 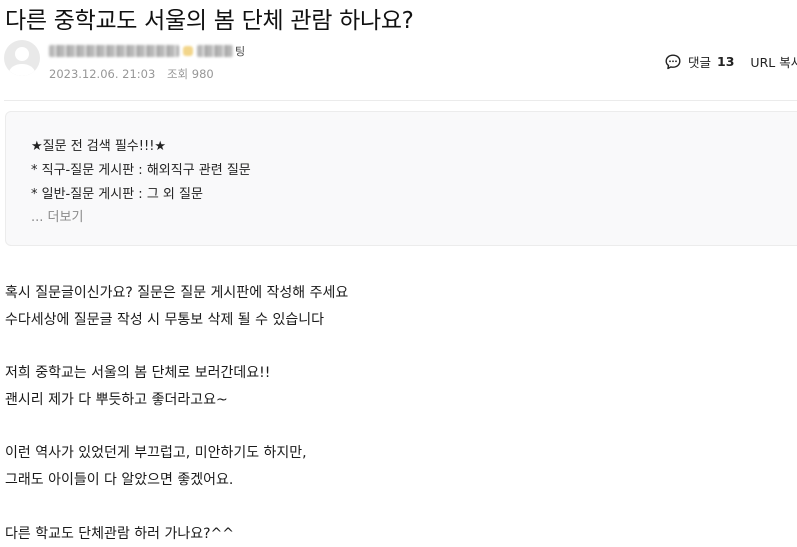 I want to click on member-rank-suffix: 팅, so click(x=240, y=51).